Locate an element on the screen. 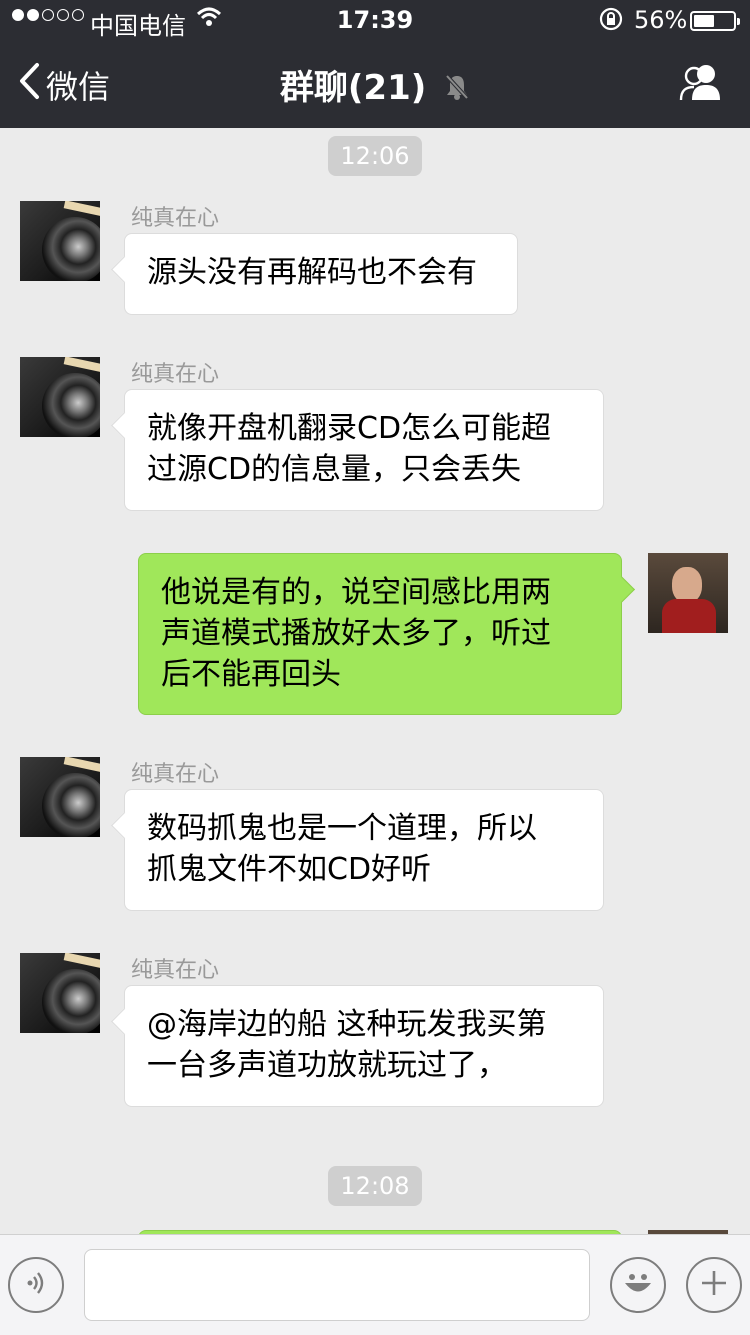  battery-icon is located at coordinates (715, 21).